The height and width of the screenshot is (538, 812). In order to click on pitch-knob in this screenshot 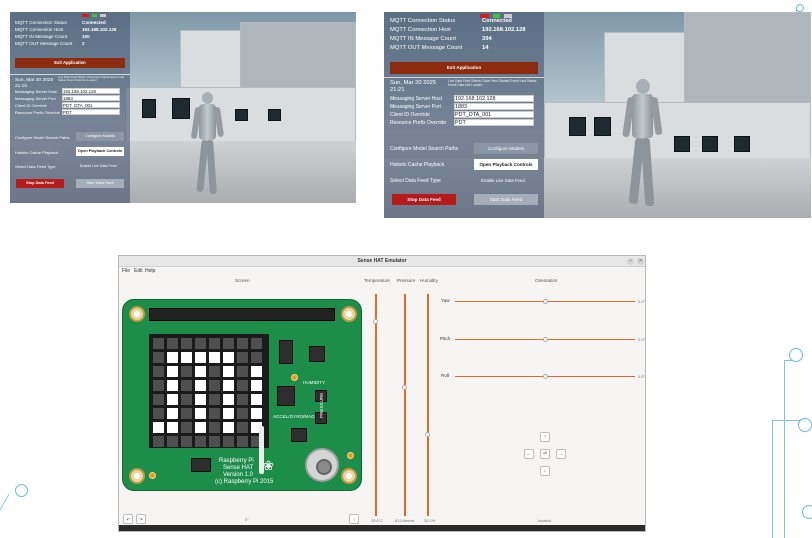, I will do `click(545, 339)`.